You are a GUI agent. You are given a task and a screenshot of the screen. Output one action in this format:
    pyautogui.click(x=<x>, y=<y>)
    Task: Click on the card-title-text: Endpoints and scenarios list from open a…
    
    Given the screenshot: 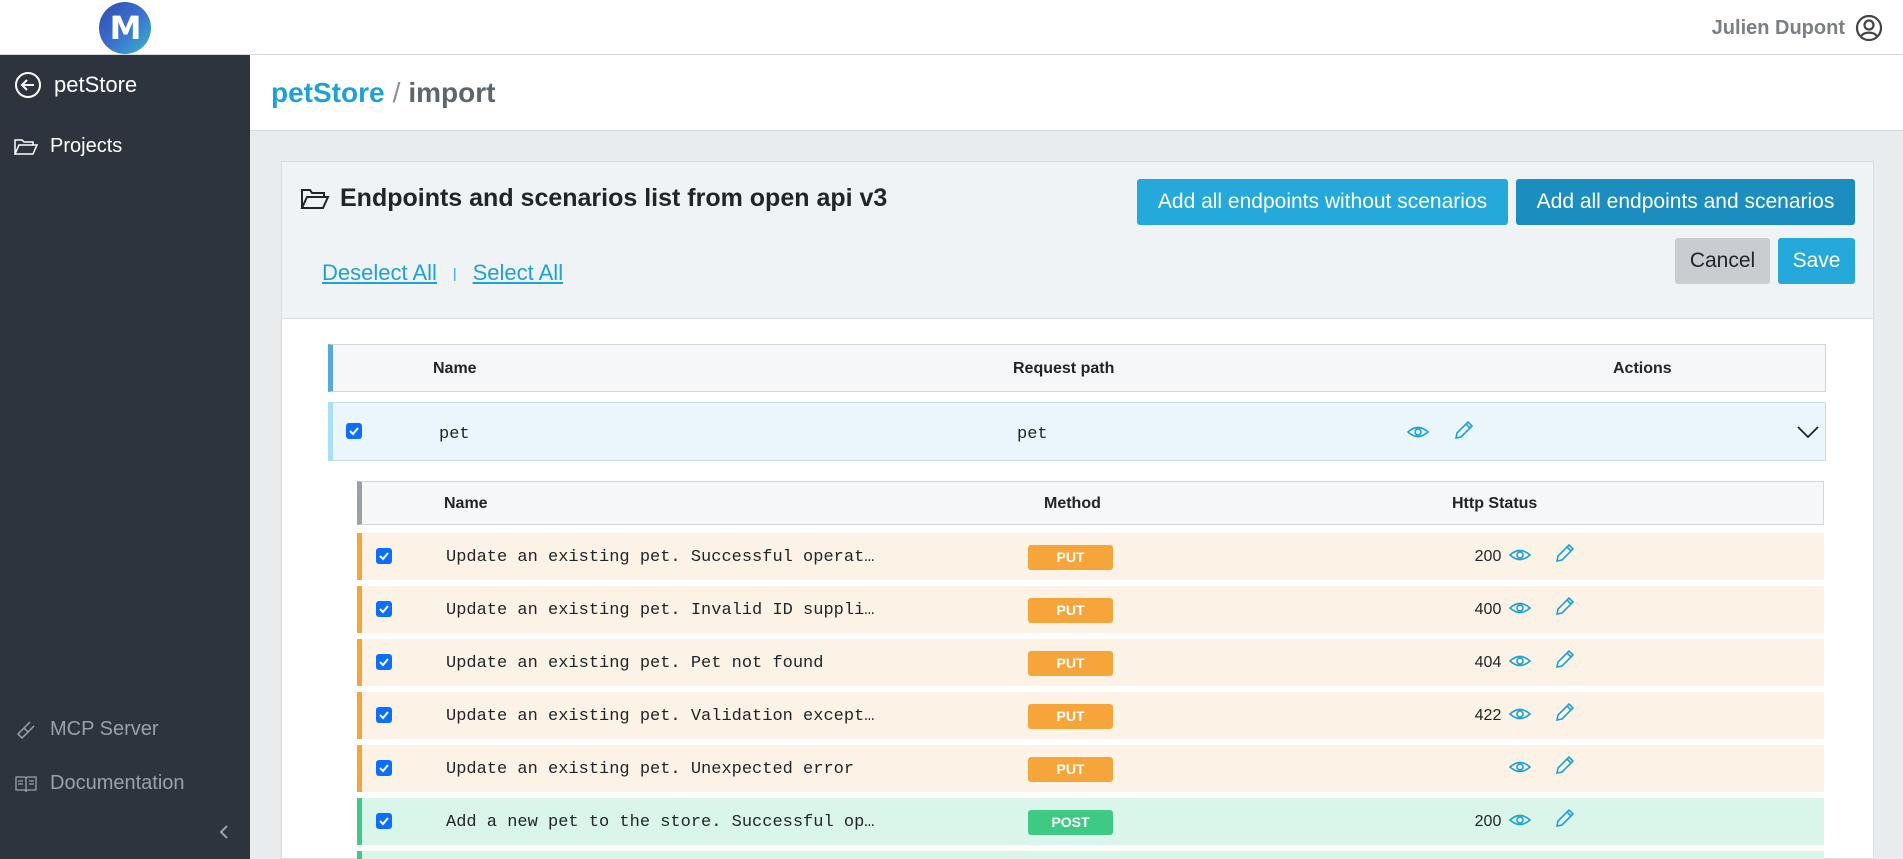 What is the action you would take?
    pyautogui.click(x=614, y=198)
    